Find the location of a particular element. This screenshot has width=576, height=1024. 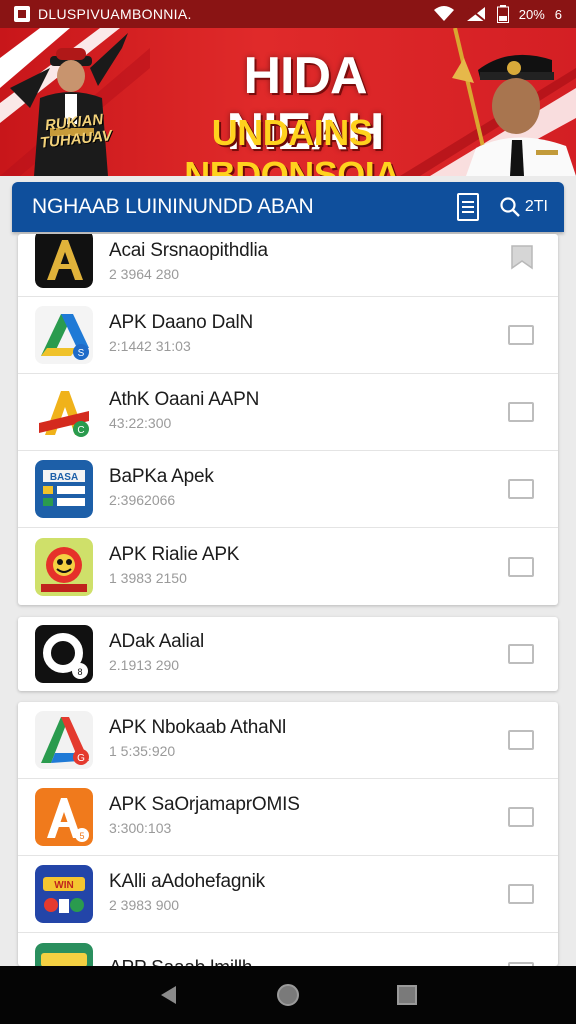

orange-a-icon: 5 is located at coordinates (64, 817).